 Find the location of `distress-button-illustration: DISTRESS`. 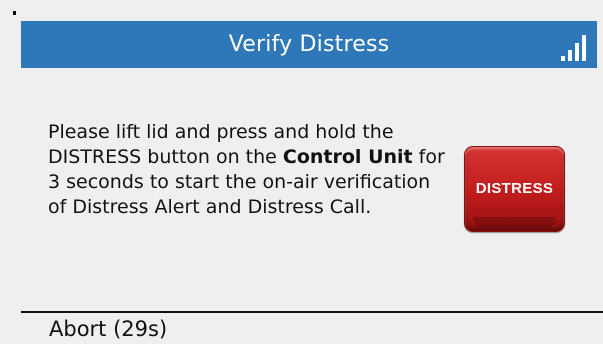

distress-button-illustration: DISTRESS is located at coordinates (514, 189).